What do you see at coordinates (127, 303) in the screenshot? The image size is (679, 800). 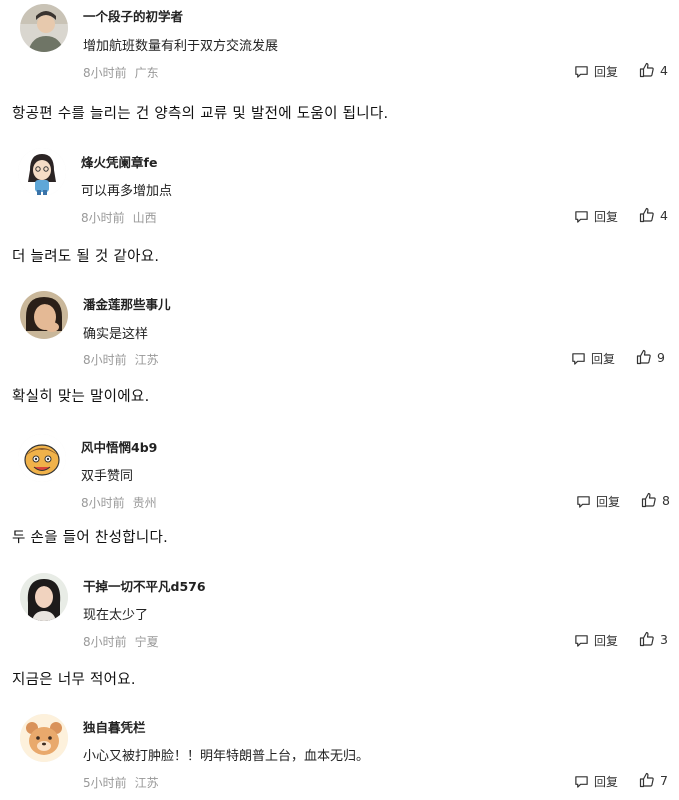 I see `username: 潘金莲那些事儿` at bounding box center [127, 303].